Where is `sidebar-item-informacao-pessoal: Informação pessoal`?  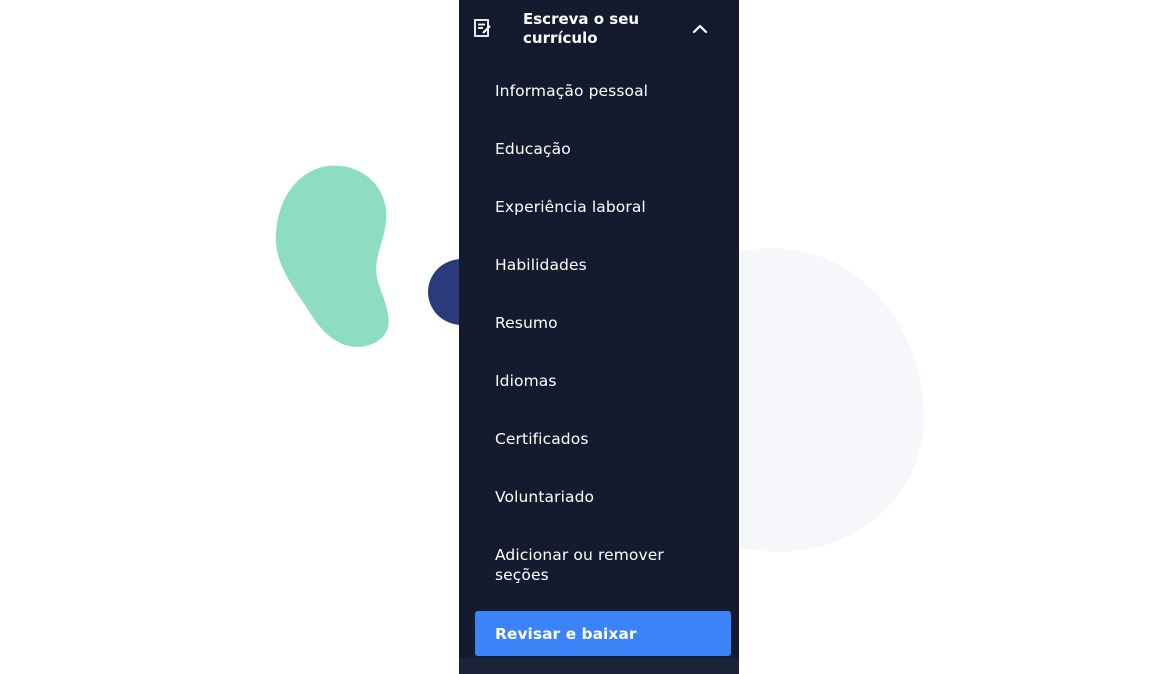
sidebar-item-informacao-pessoal: Informação pessoal is located at coordinates (599, 91).